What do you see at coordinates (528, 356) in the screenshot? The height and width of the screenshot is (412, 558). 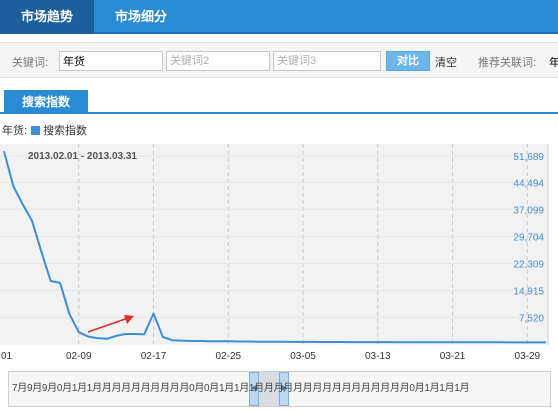 I see `x-tick-label: 03-29` at bounding box center [528, 356].